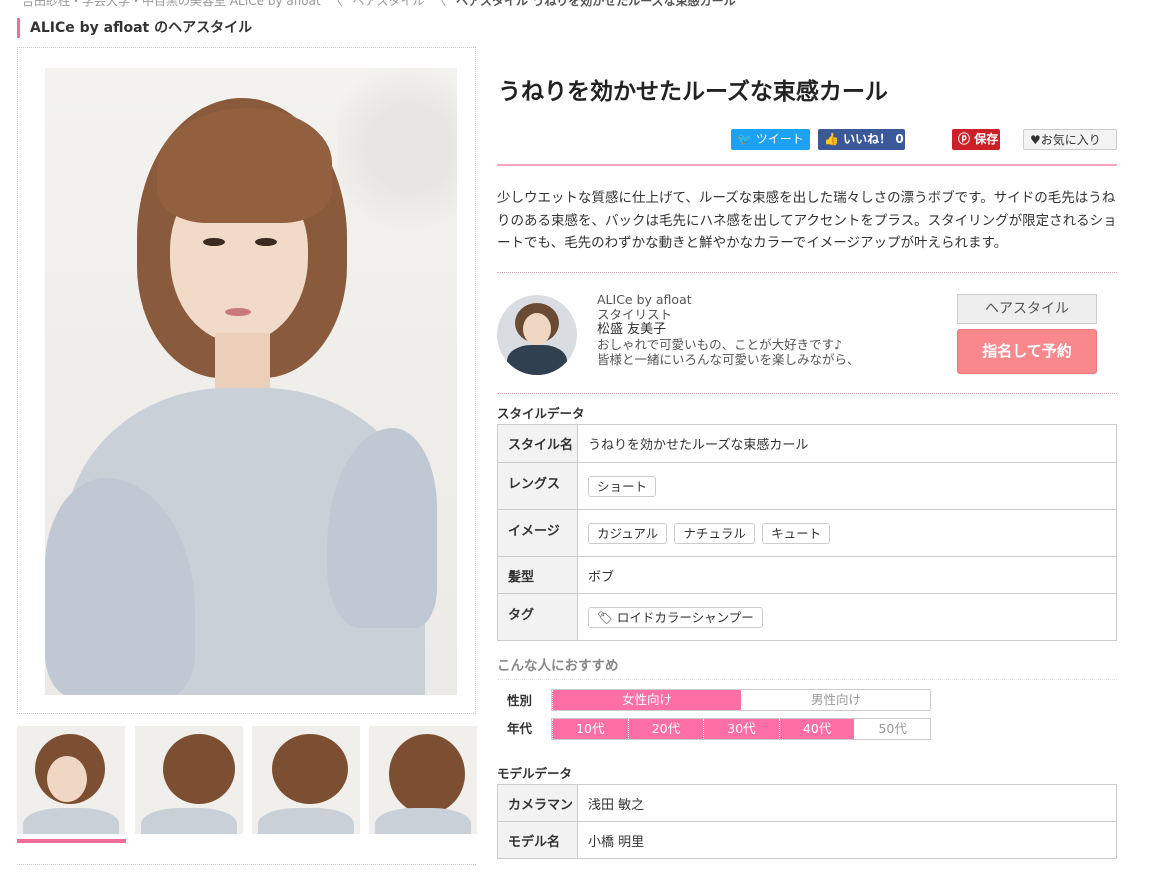  I want to click on photo-eye-right, so click(266, 242).